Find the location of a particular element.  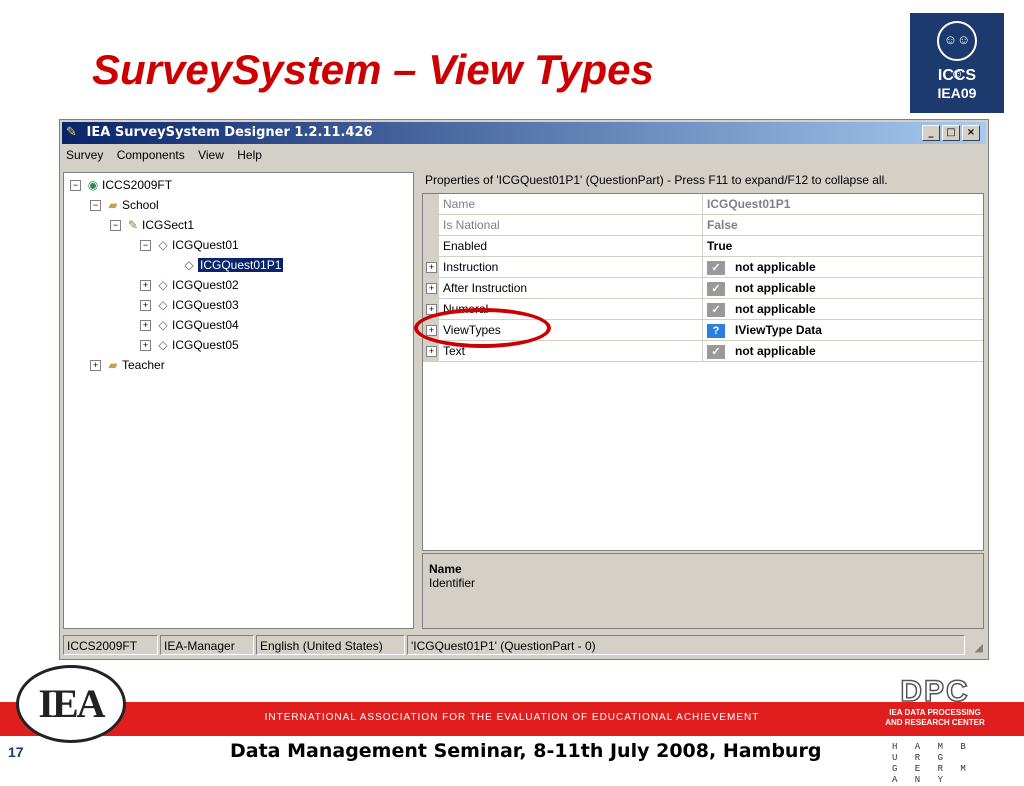

tree-item-label: ICGQuest04 is located at coordinates (205, 325).